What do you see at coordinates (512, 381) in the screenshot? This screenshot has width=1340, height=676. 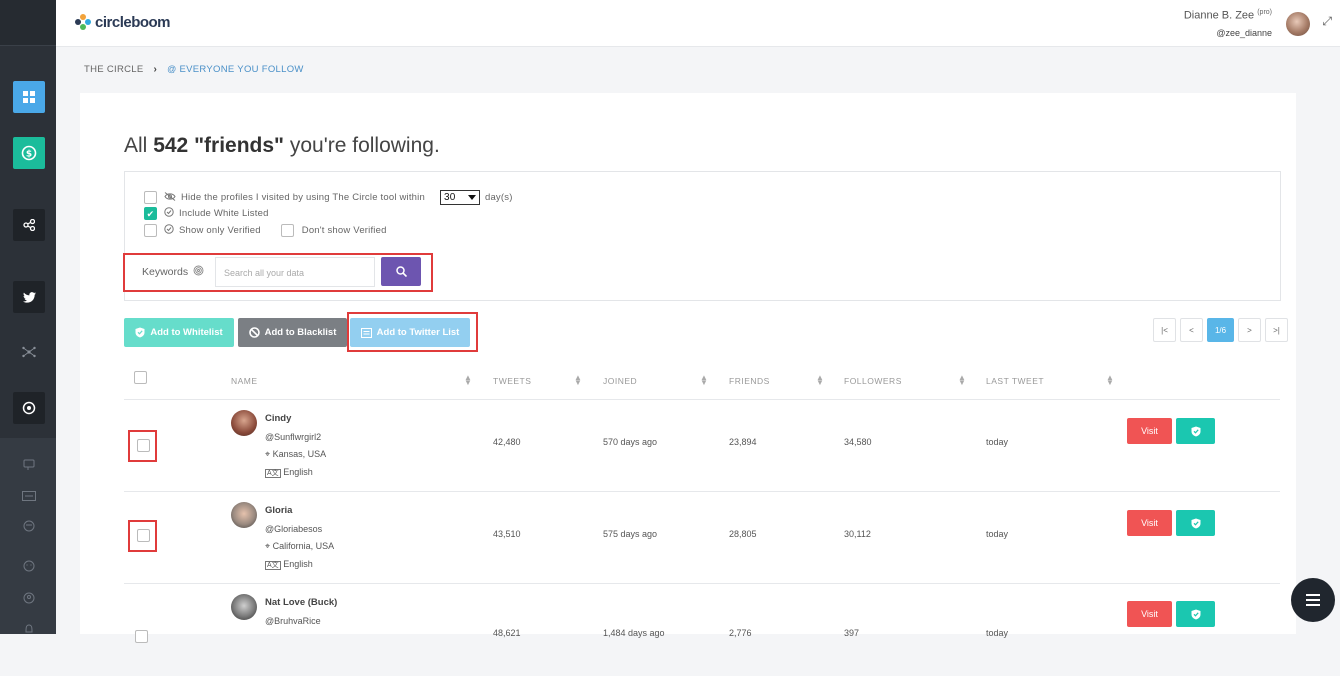 I see `column-tweets: TWEETS` at bounding box center [512, 381].